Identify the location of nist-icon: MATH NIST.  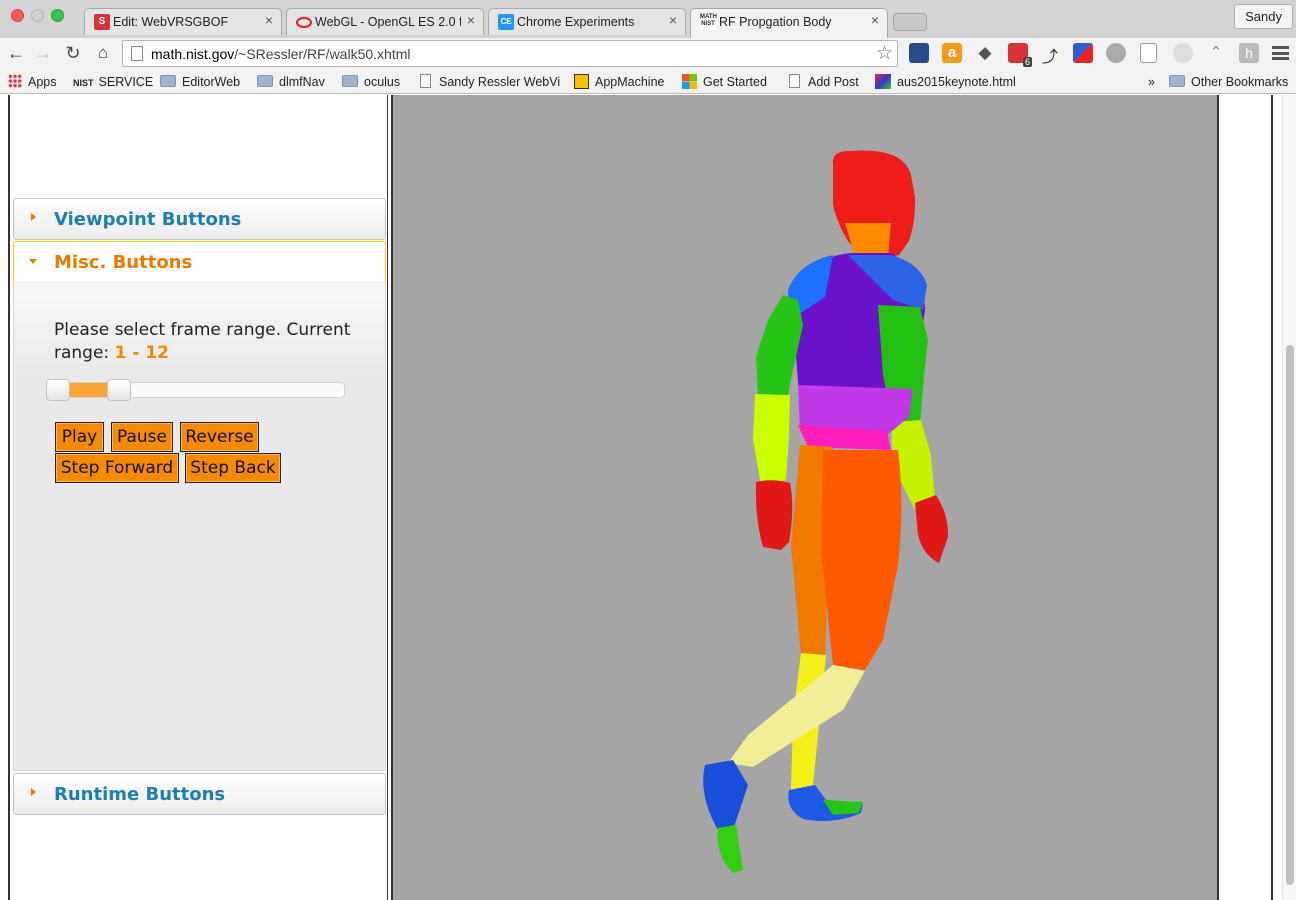
(708, 22).